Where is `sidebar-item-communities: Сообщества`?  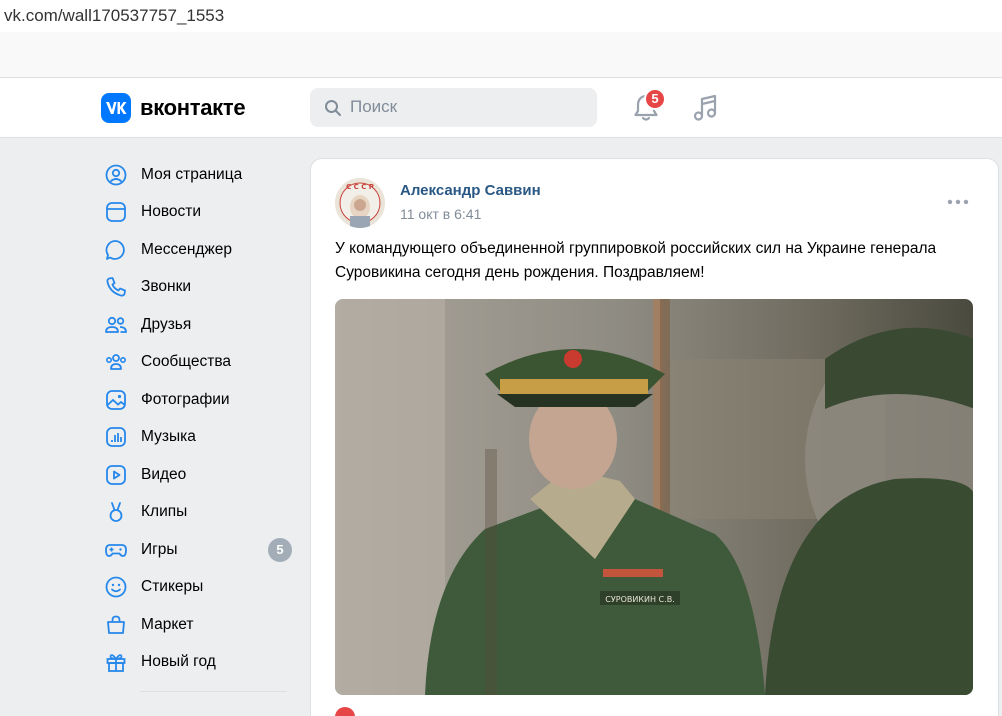 sidebar-item-communities: Сообщества is located at coordinates (195, 363).